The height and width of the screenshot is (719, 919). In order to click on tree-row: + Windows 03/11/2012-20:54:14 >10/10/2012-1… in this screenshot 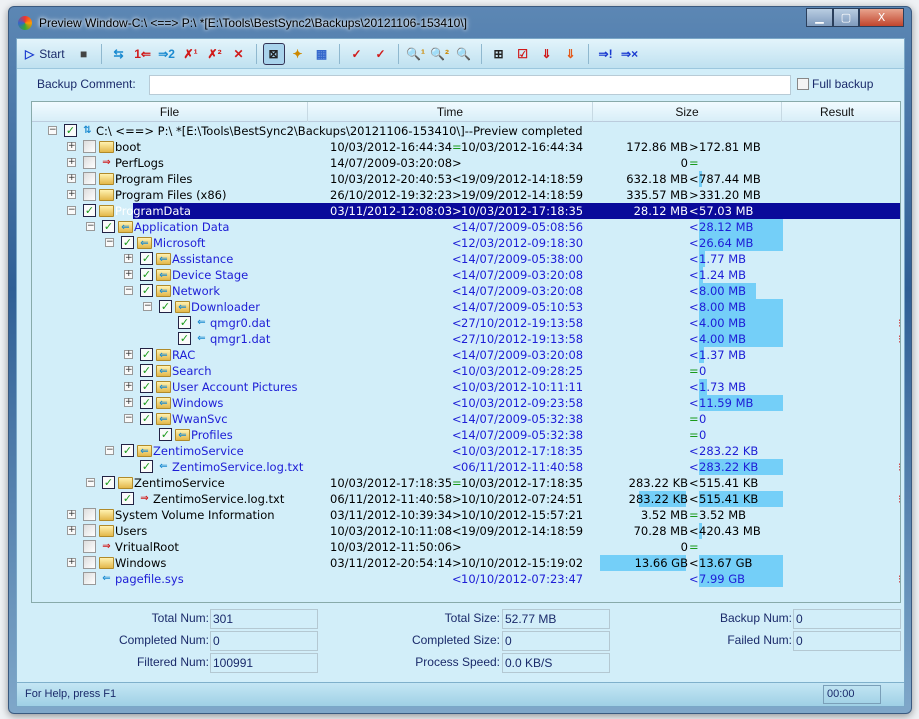, I will do `click(466, 563)`.